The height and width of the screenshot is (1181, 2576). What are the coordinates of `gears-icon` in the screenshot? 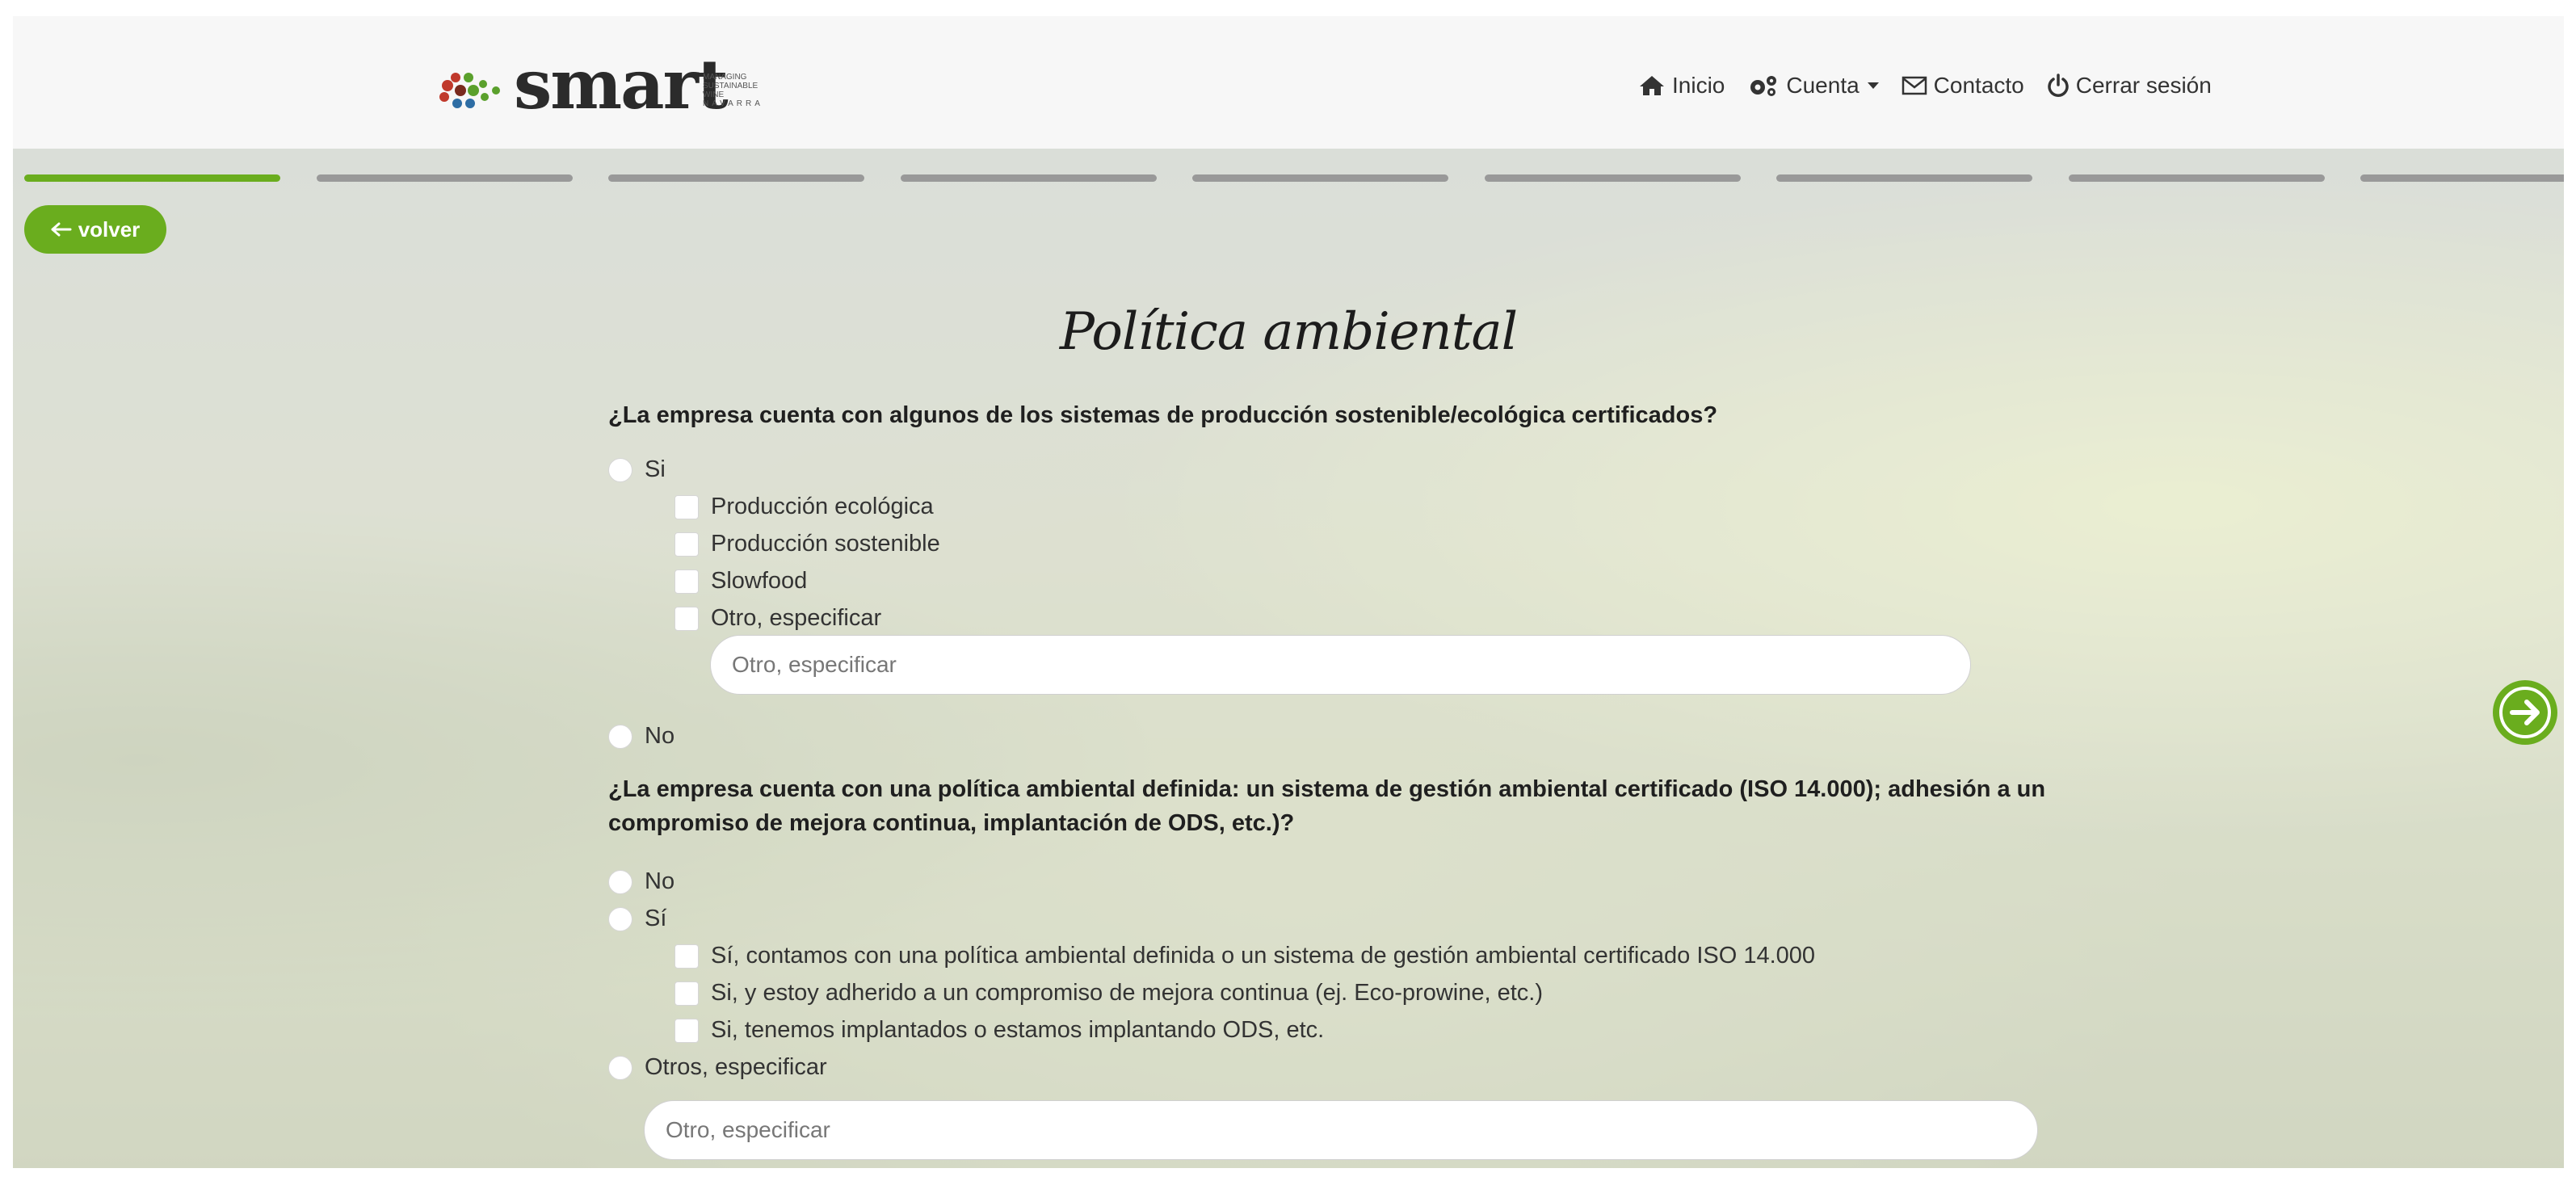 It's located at (1763, 86).